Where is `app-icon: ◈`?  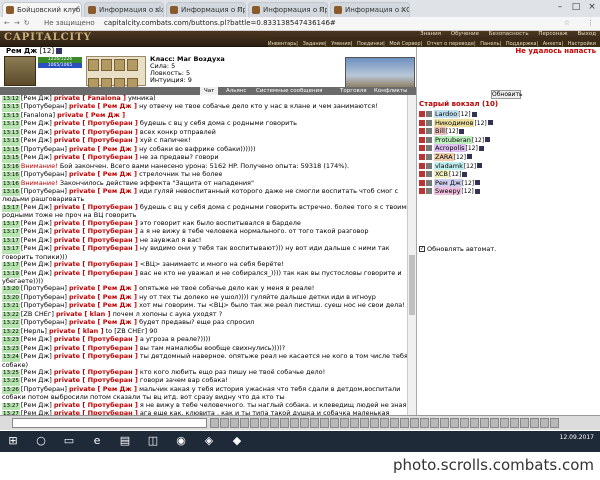 app-icon: ◈ is located at coordinates (209, 441).